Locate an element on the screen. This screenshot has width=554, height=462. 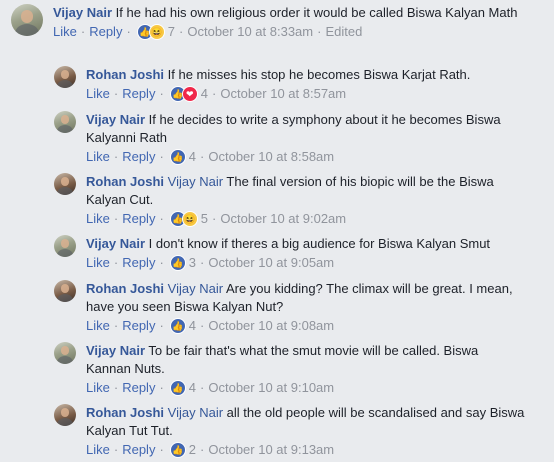
comment-actions: Like · Reply · 👍 4 · October 10 at 8:58am is located at coordinates (306, 157).